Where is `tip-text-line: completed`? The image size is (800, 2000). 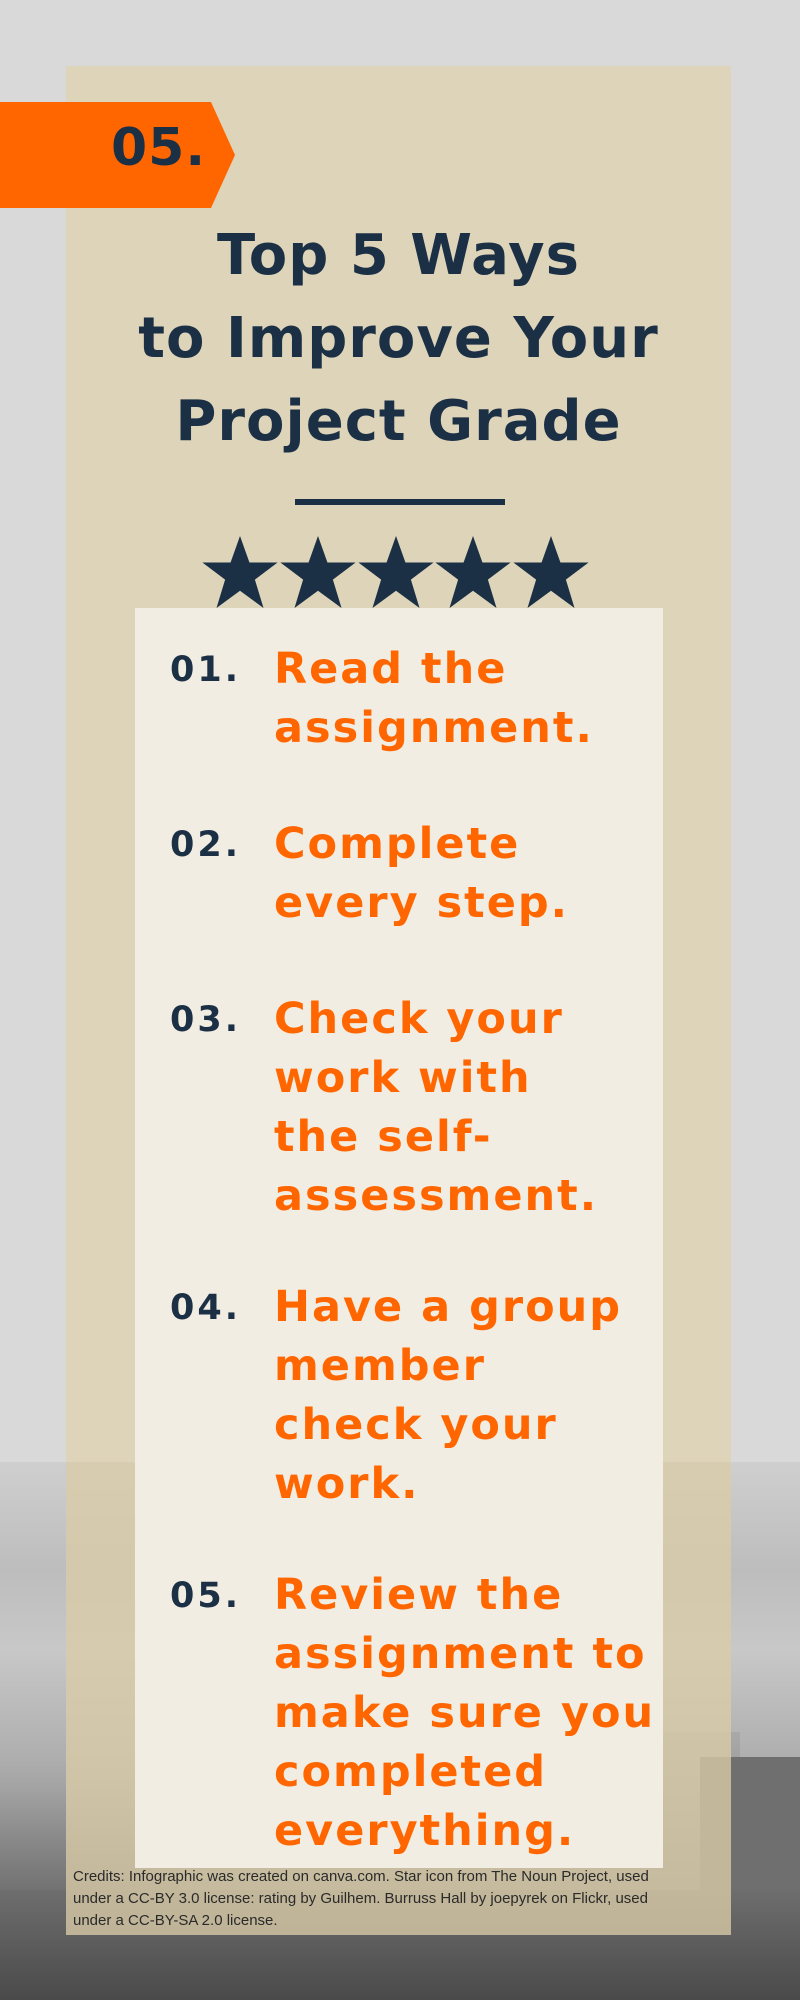 tip-text-line: completed is located at coordinates (411, 1772).